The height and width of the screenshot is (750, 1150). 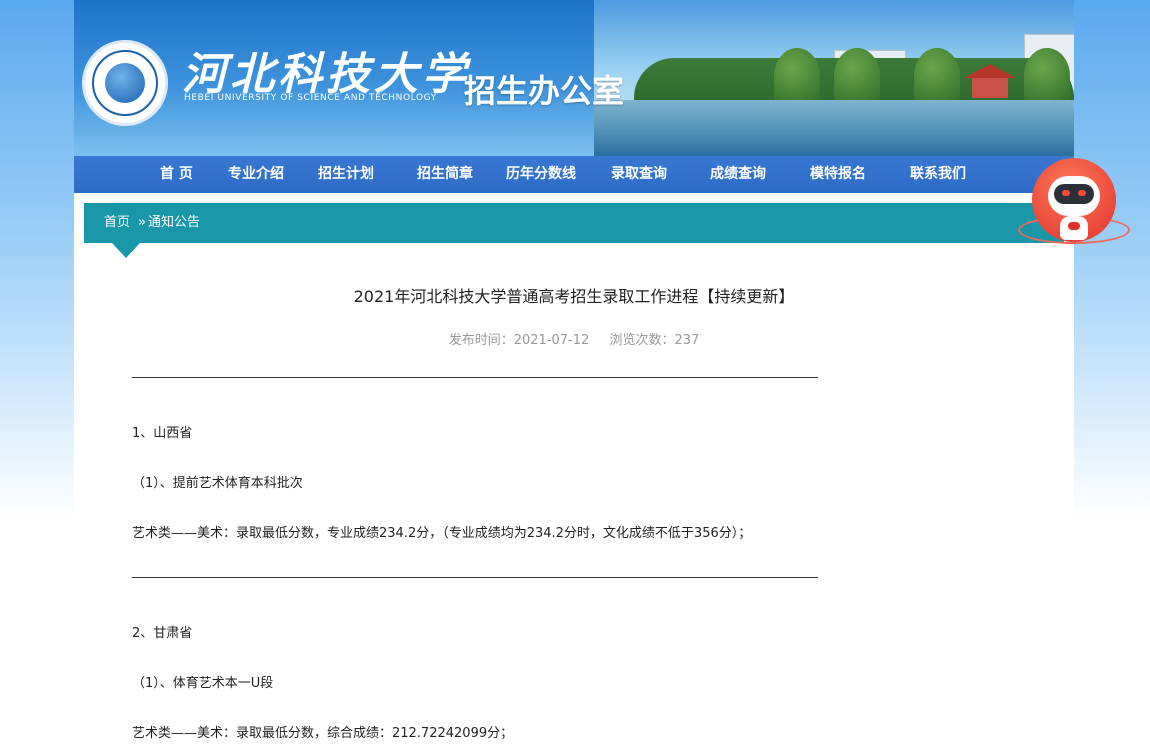 What do you see at coordinates (990, 81) in the screenshot?
I see `campus-pavilion` at bounding box center [990, 81].